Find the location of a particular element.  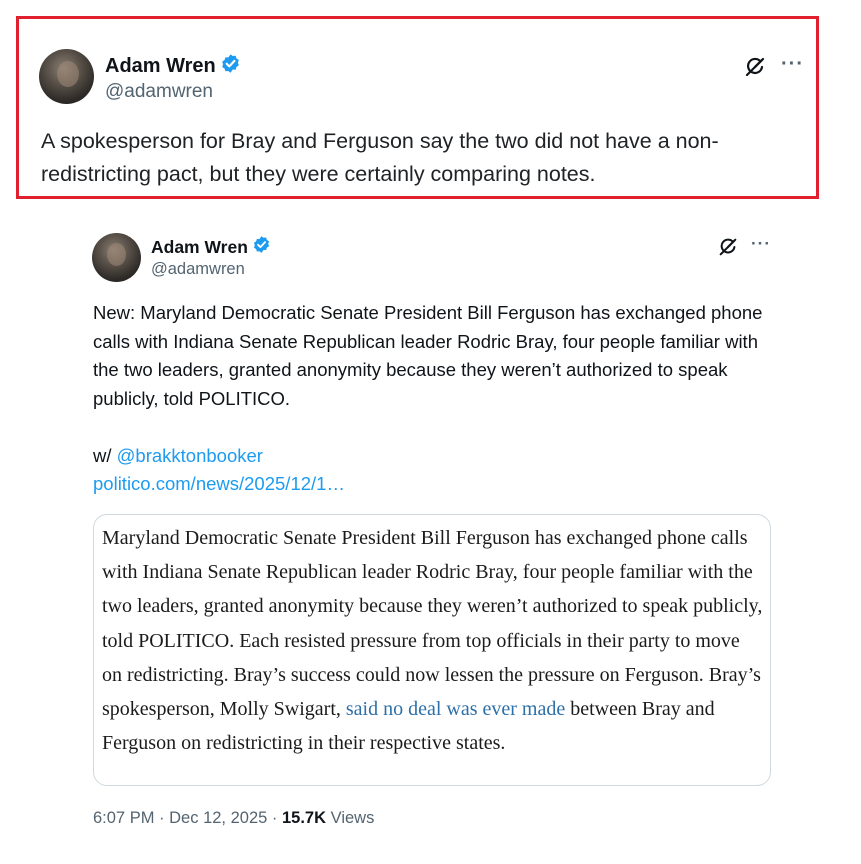

quote-inline-link: said no deal was ever made is located at coordinates (455, 709).